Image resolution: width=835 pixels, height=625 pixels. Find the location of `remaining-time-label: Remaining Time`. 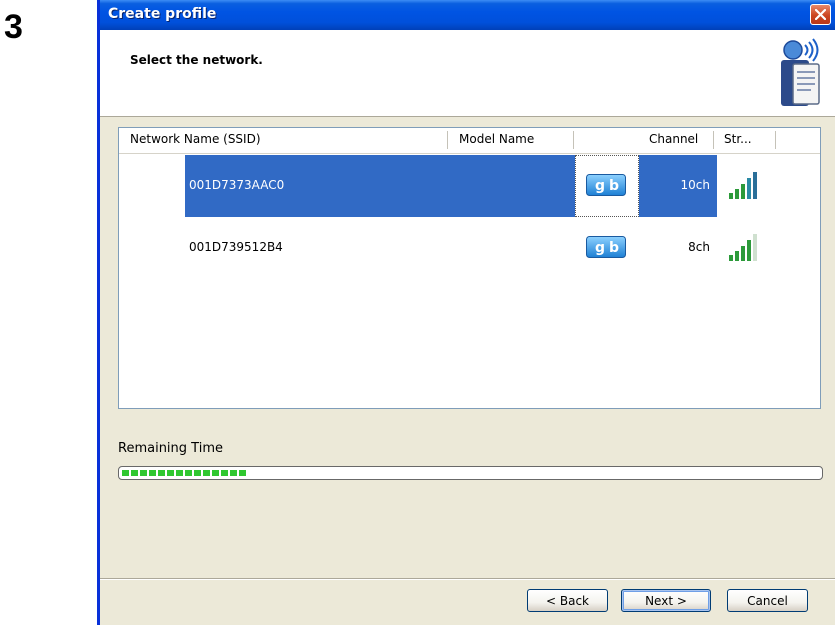

remaining-time-label: Remaining Time is located at coordinates (170, 448).